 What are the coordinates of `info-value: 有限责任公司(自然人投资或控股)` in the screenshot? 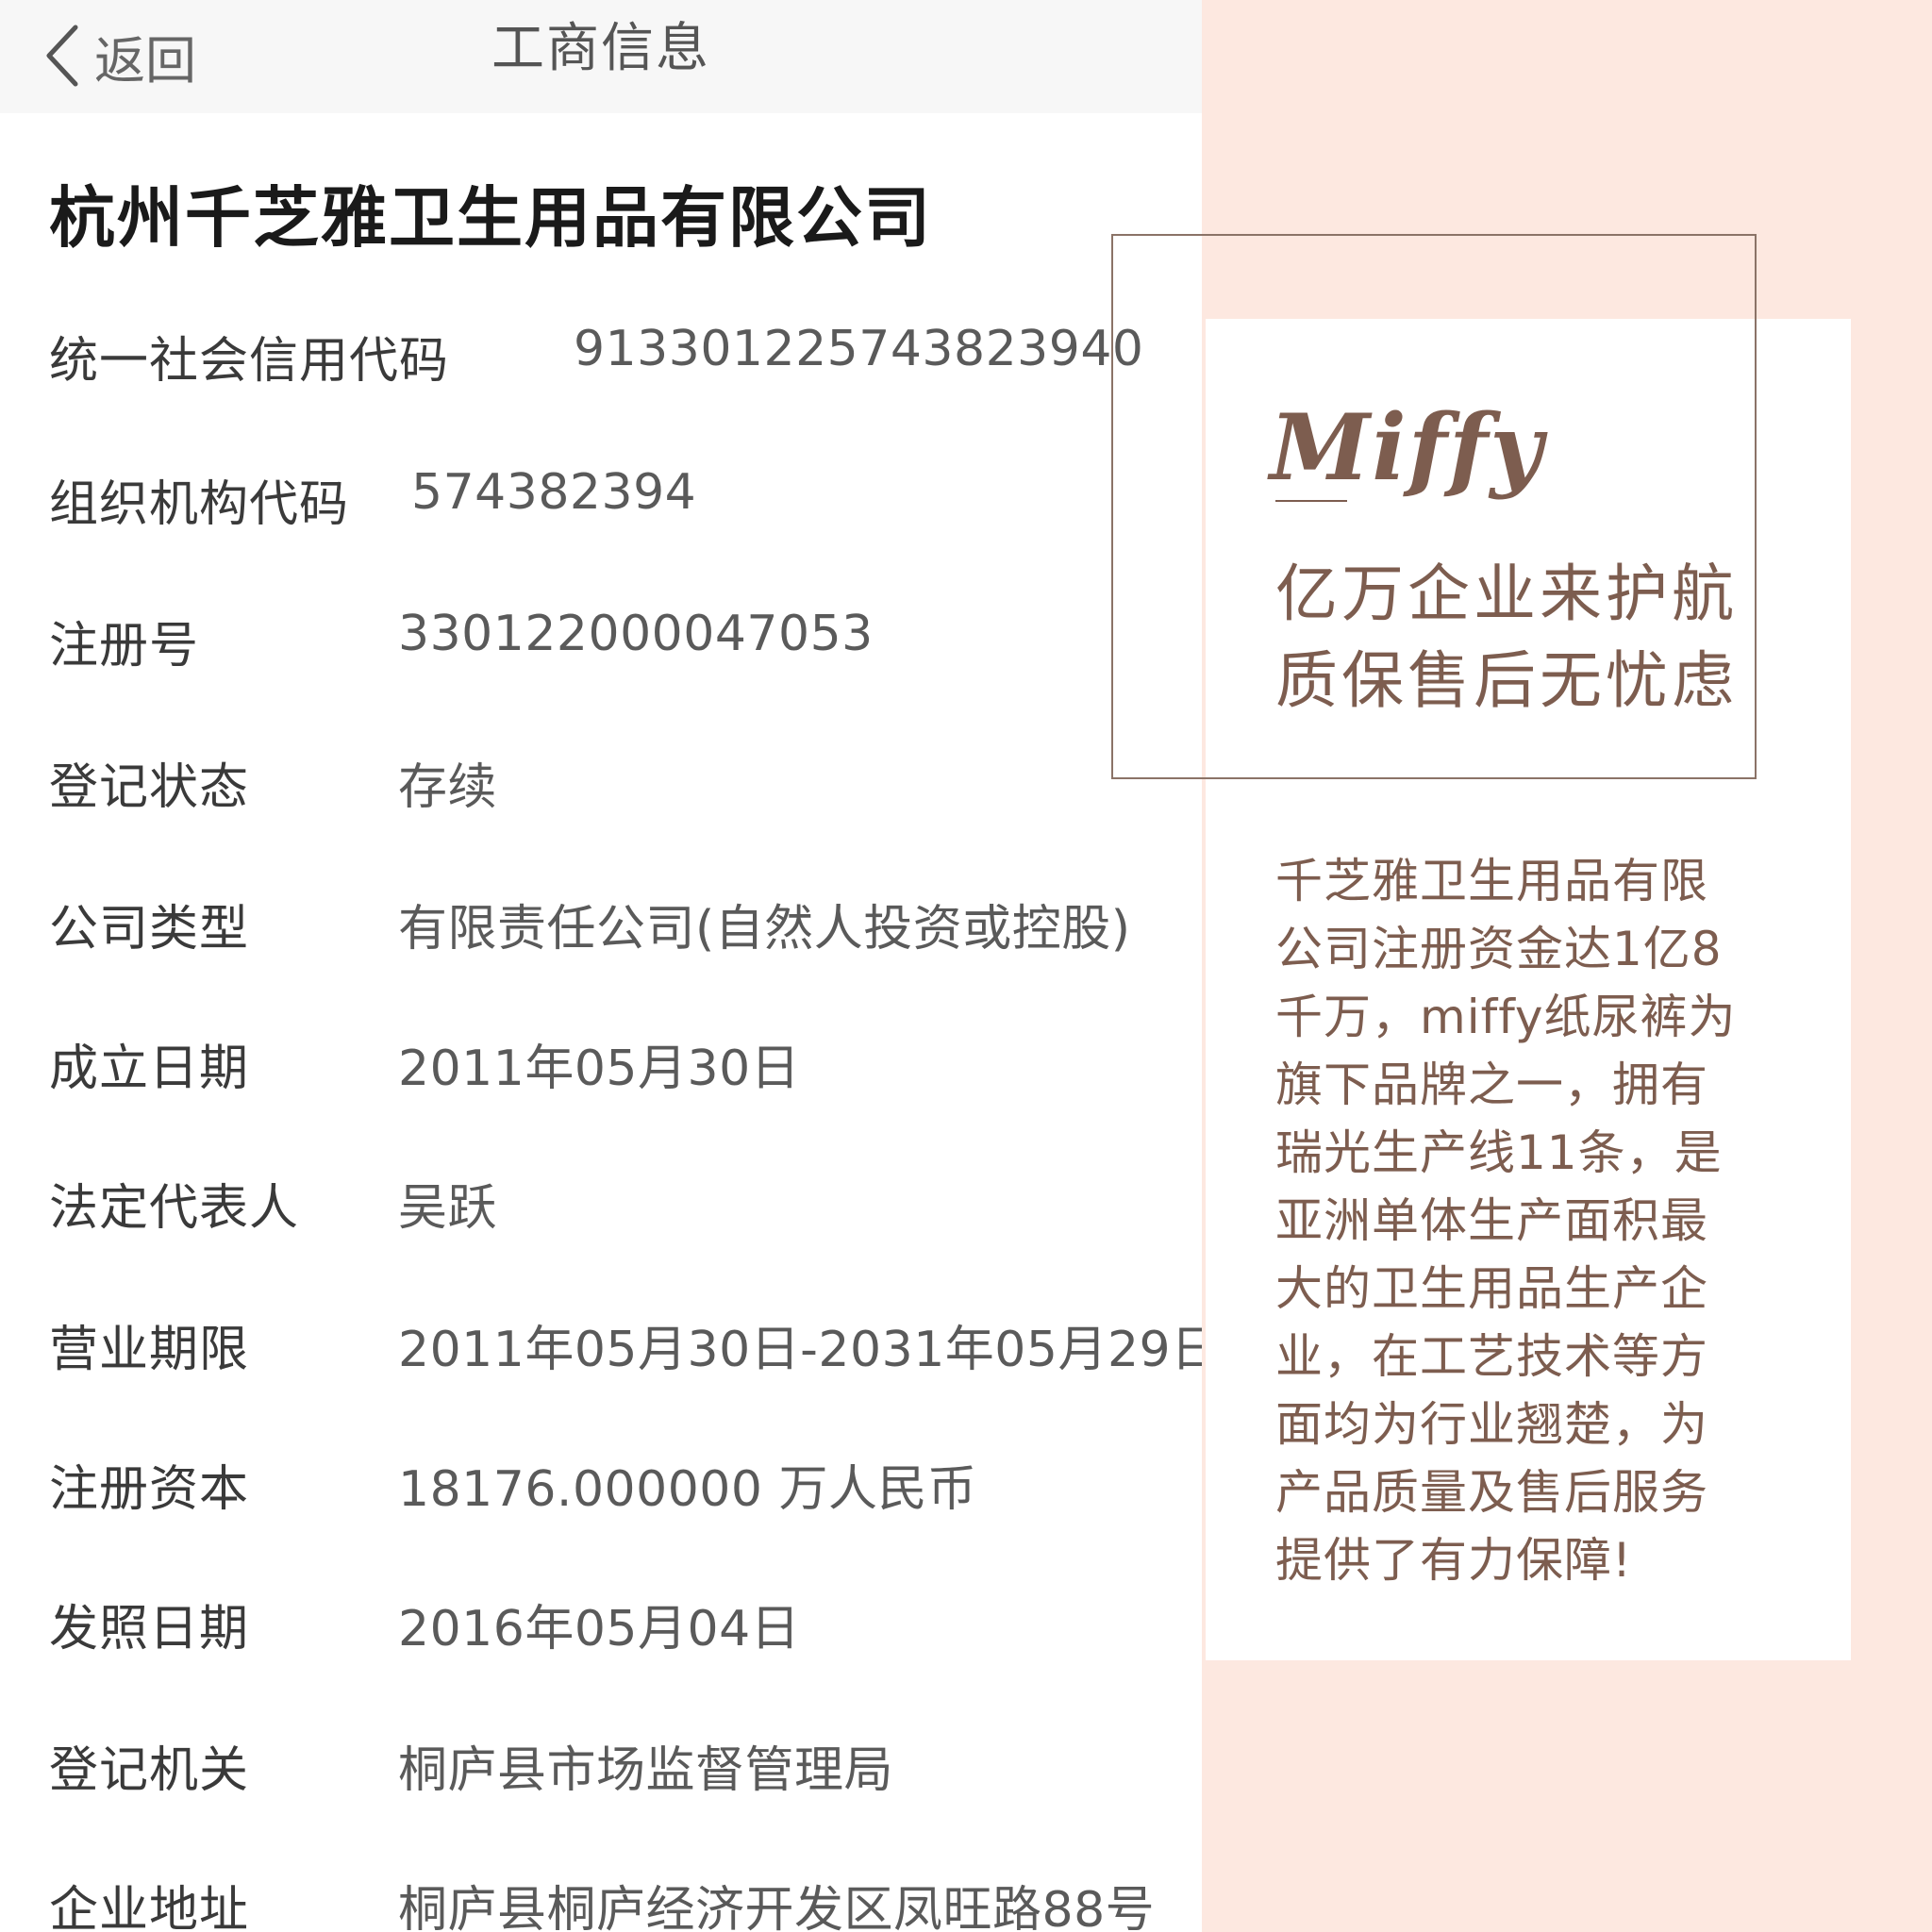 It's located at (764, 930).